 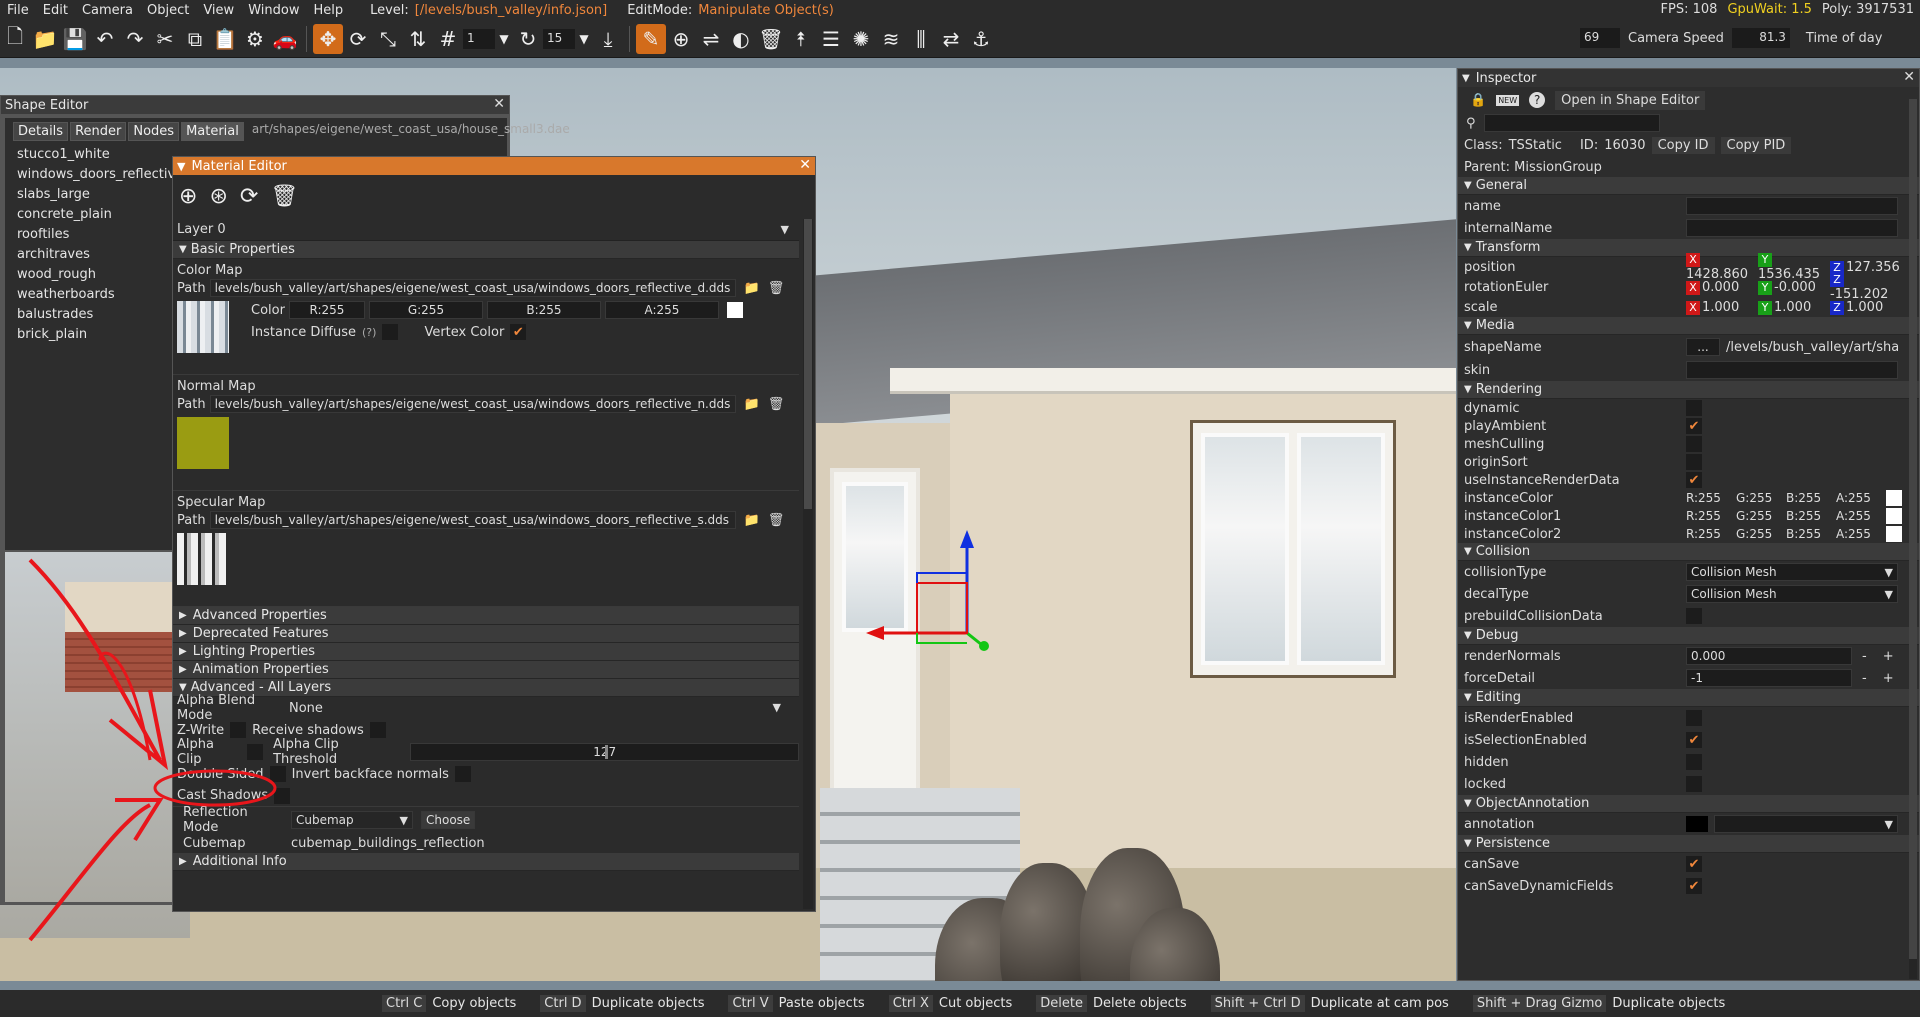 I want to click on section-general: ▼ General, so click(x=1688, y=186).